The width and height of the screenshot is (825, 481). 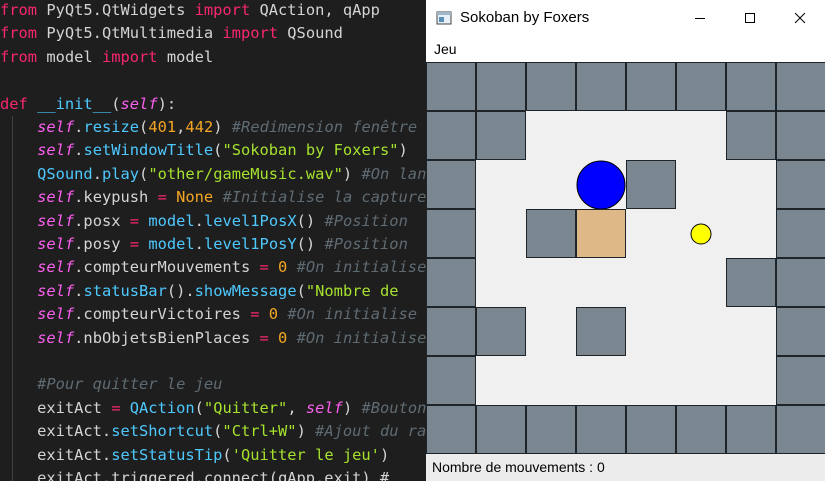 I want to click on code-token: setStatusTip, so click(x=167, y=454).